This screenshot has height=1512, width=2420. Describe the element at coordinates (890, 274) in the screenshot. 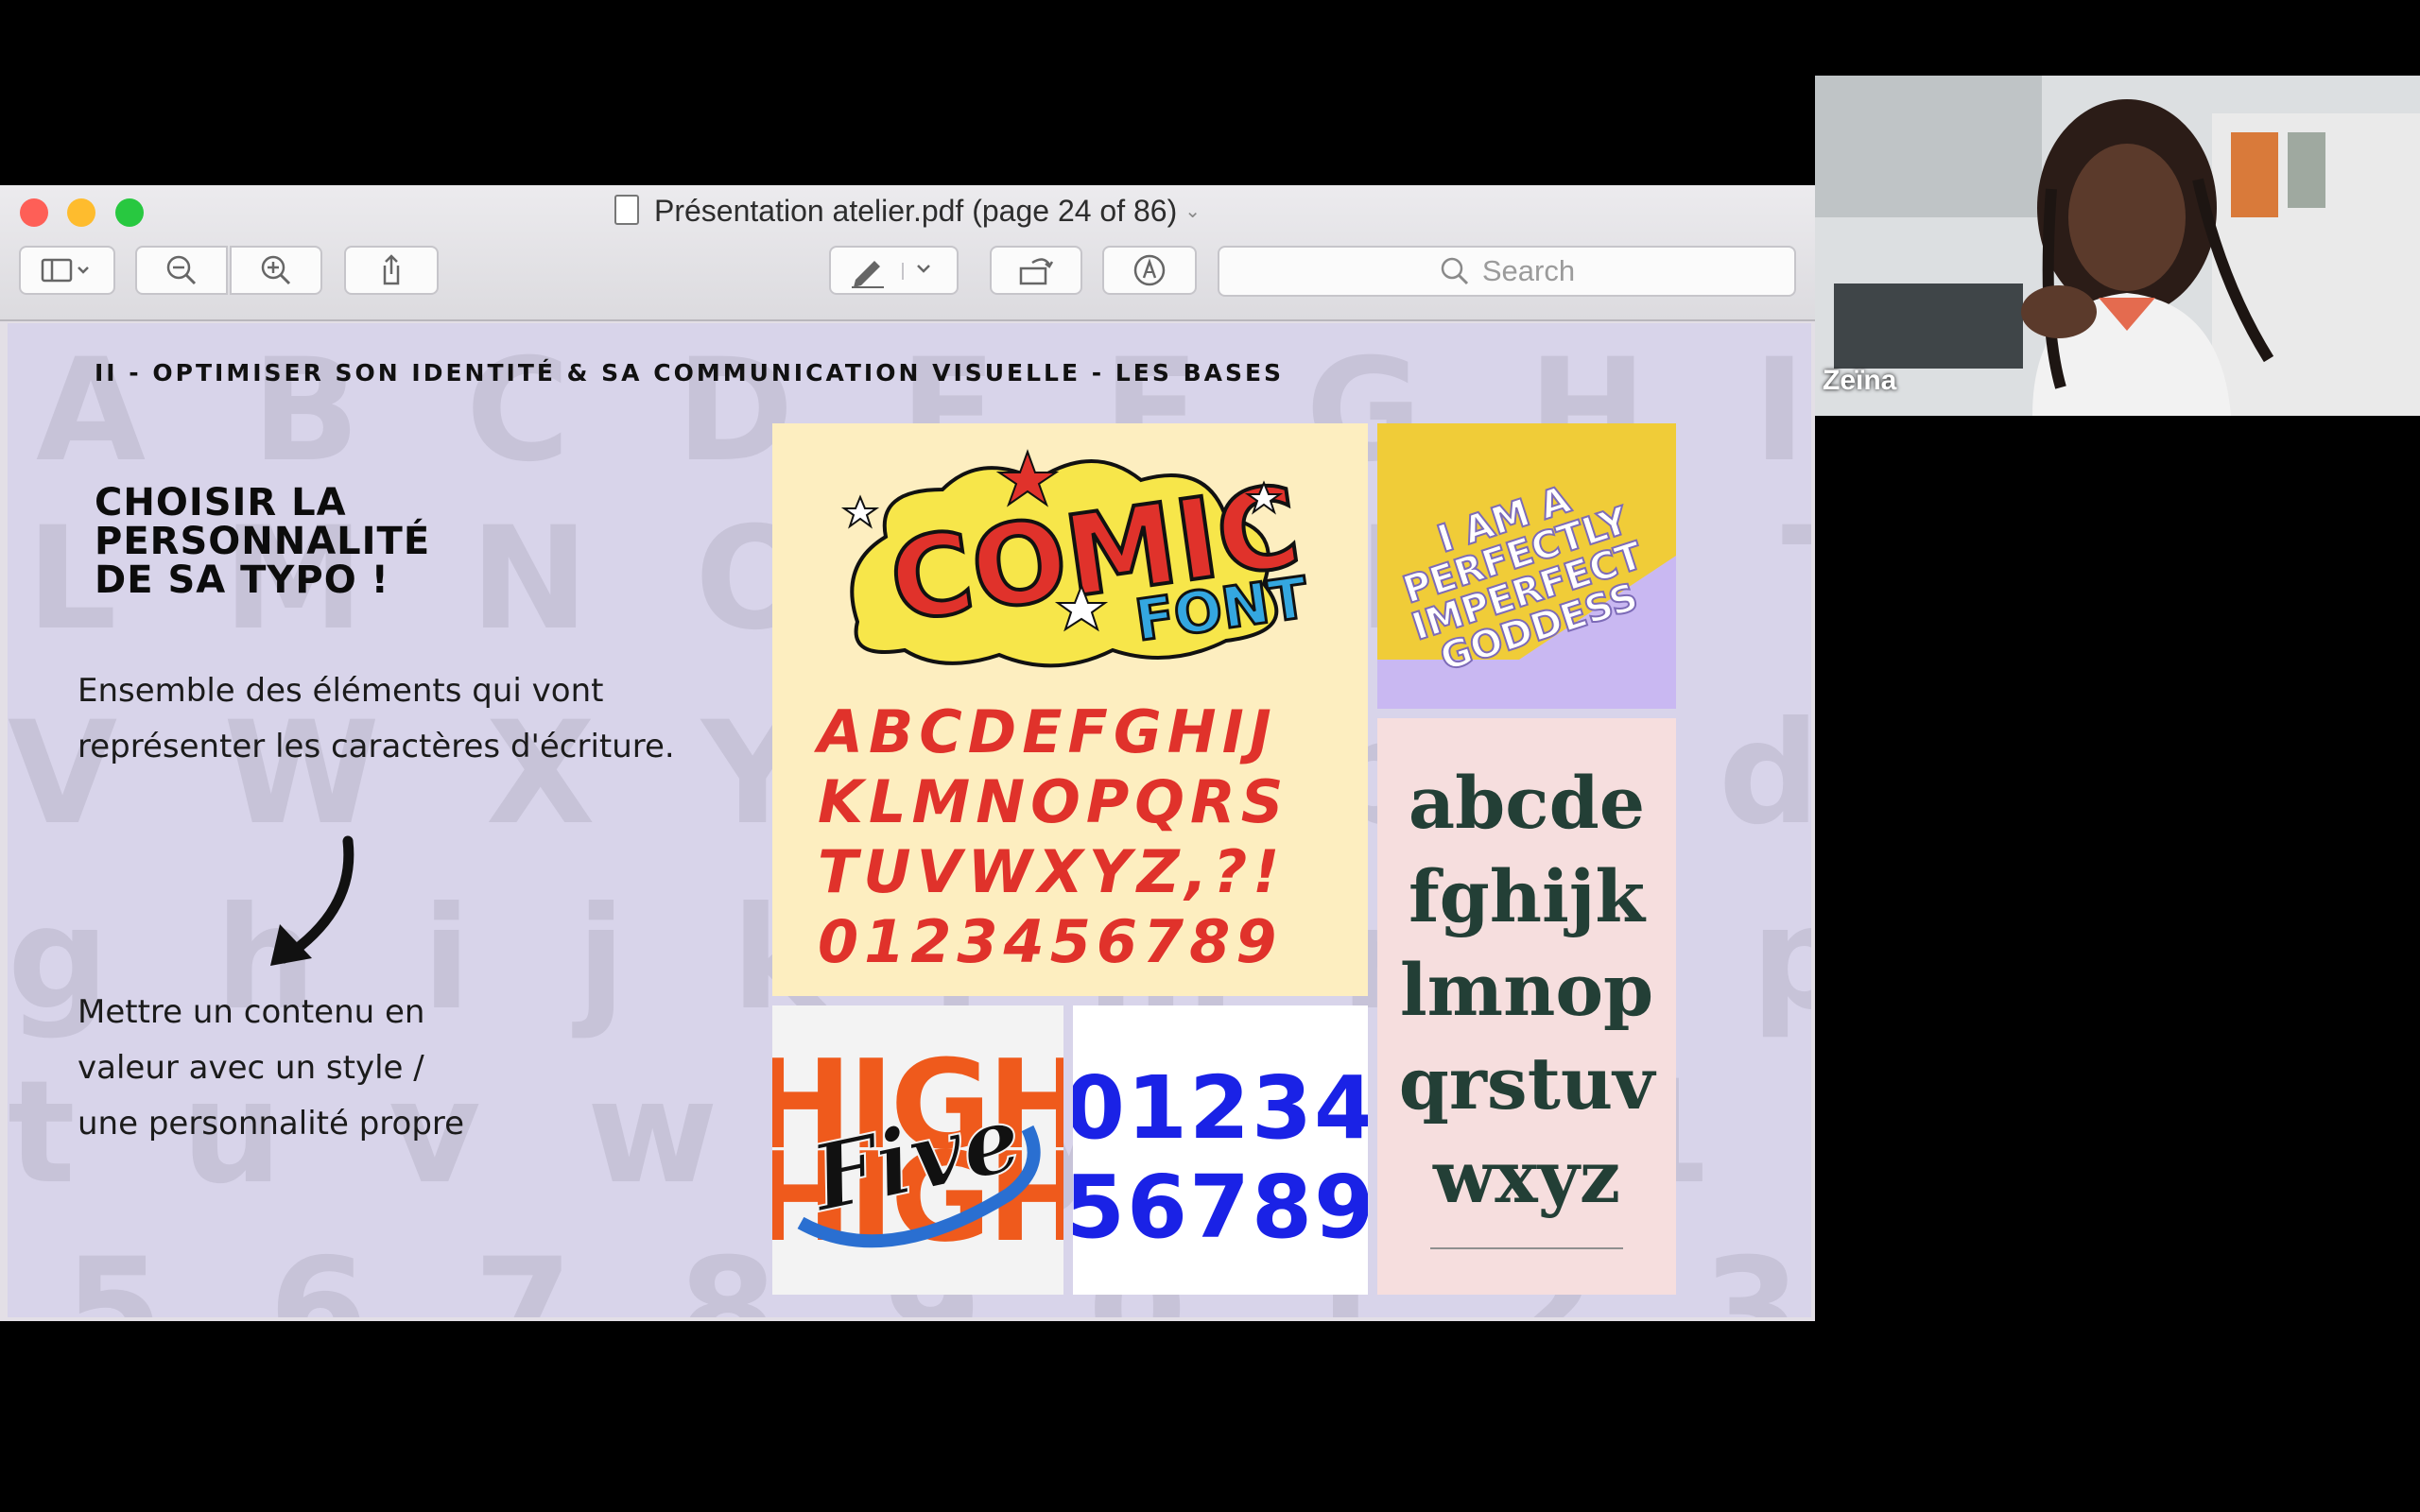

I see `pen-icon` at that location.